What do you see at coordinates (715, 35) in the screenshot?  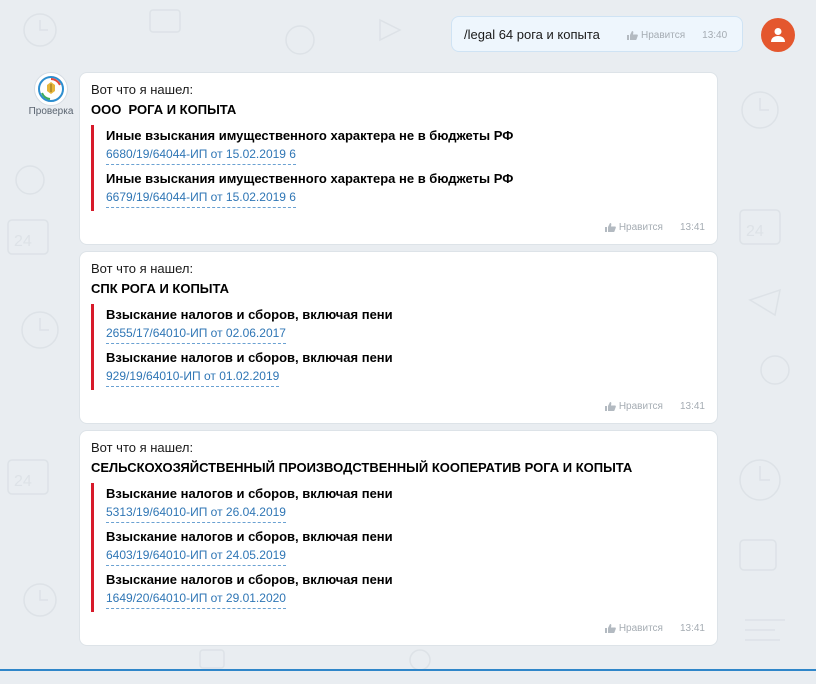 I see `message-time: 13:40` at bounding box center [715, 35].